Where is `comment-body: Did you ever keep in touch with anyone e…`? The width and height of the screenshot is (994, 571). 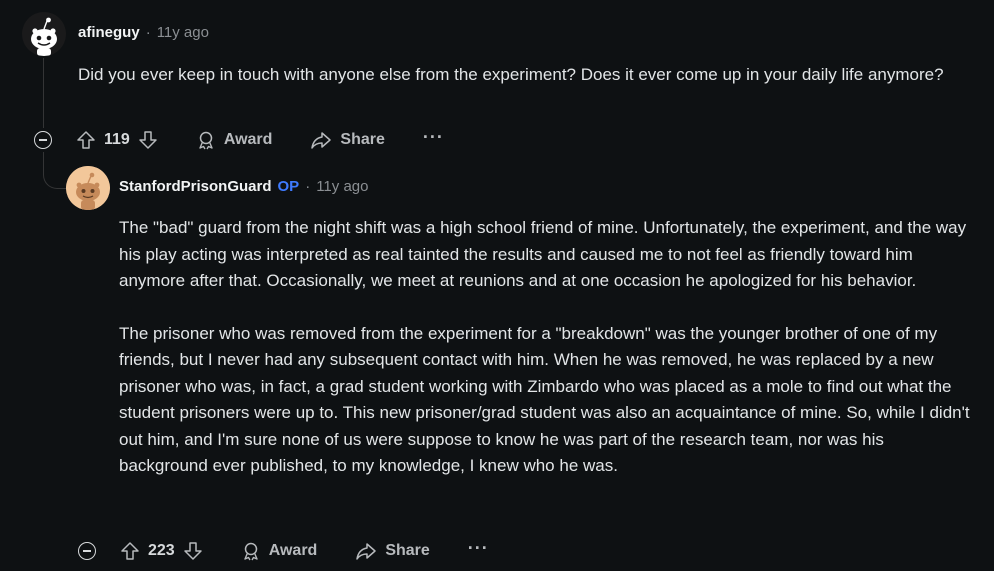
comment-body: Did you ever keep in touch with anyone e… is located at coordinates (518, 75).